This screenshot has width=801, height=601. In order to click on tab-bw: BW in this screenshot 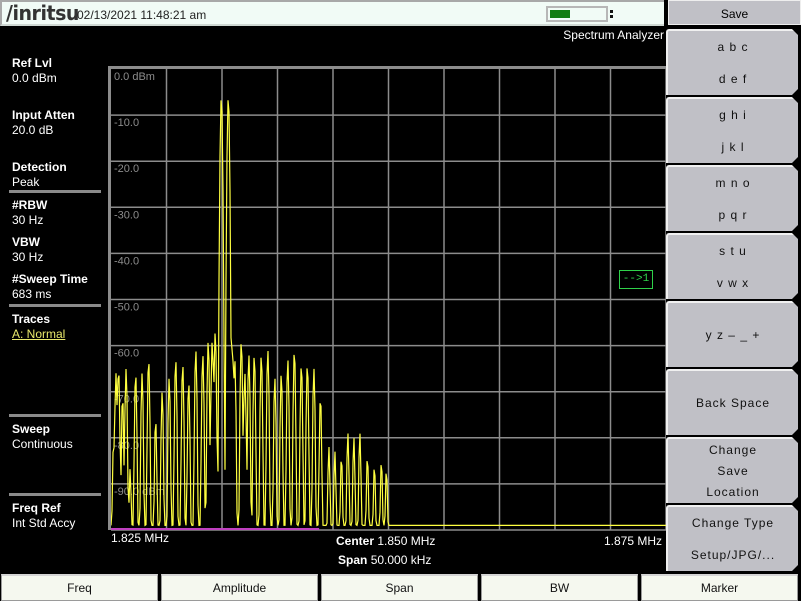, I will do `click(559, 587)`.